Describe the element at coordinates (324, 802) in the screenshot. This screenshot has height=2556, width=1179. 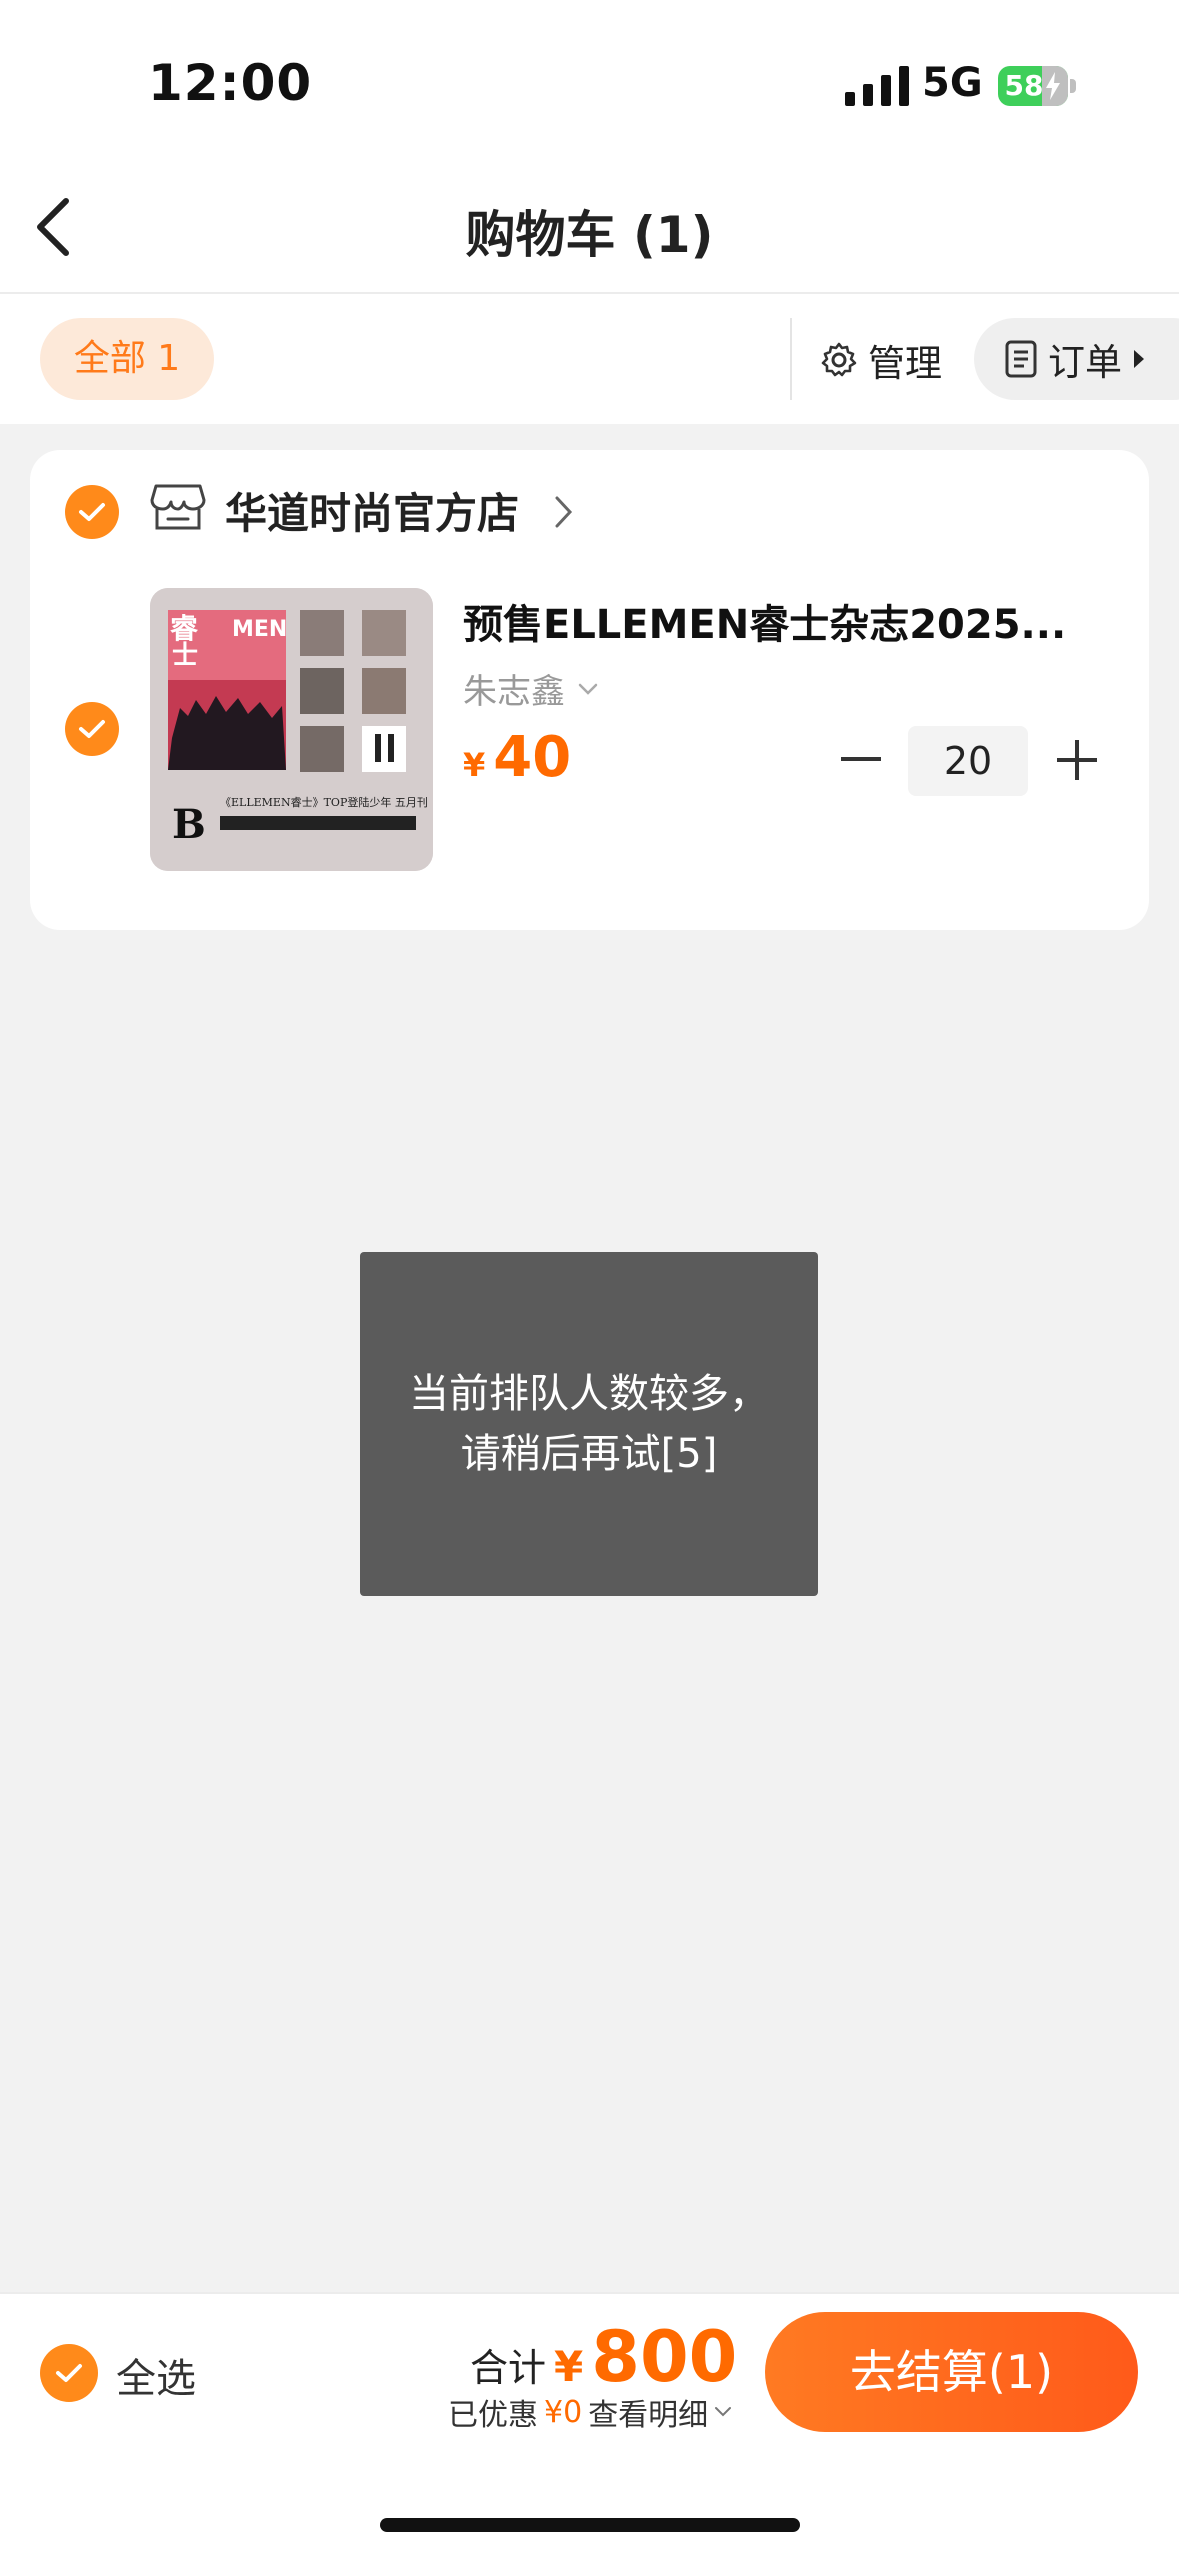
I see `svg-text: 《ELLEMEN睿士》TOP登陆少年 五月刊` at that location.